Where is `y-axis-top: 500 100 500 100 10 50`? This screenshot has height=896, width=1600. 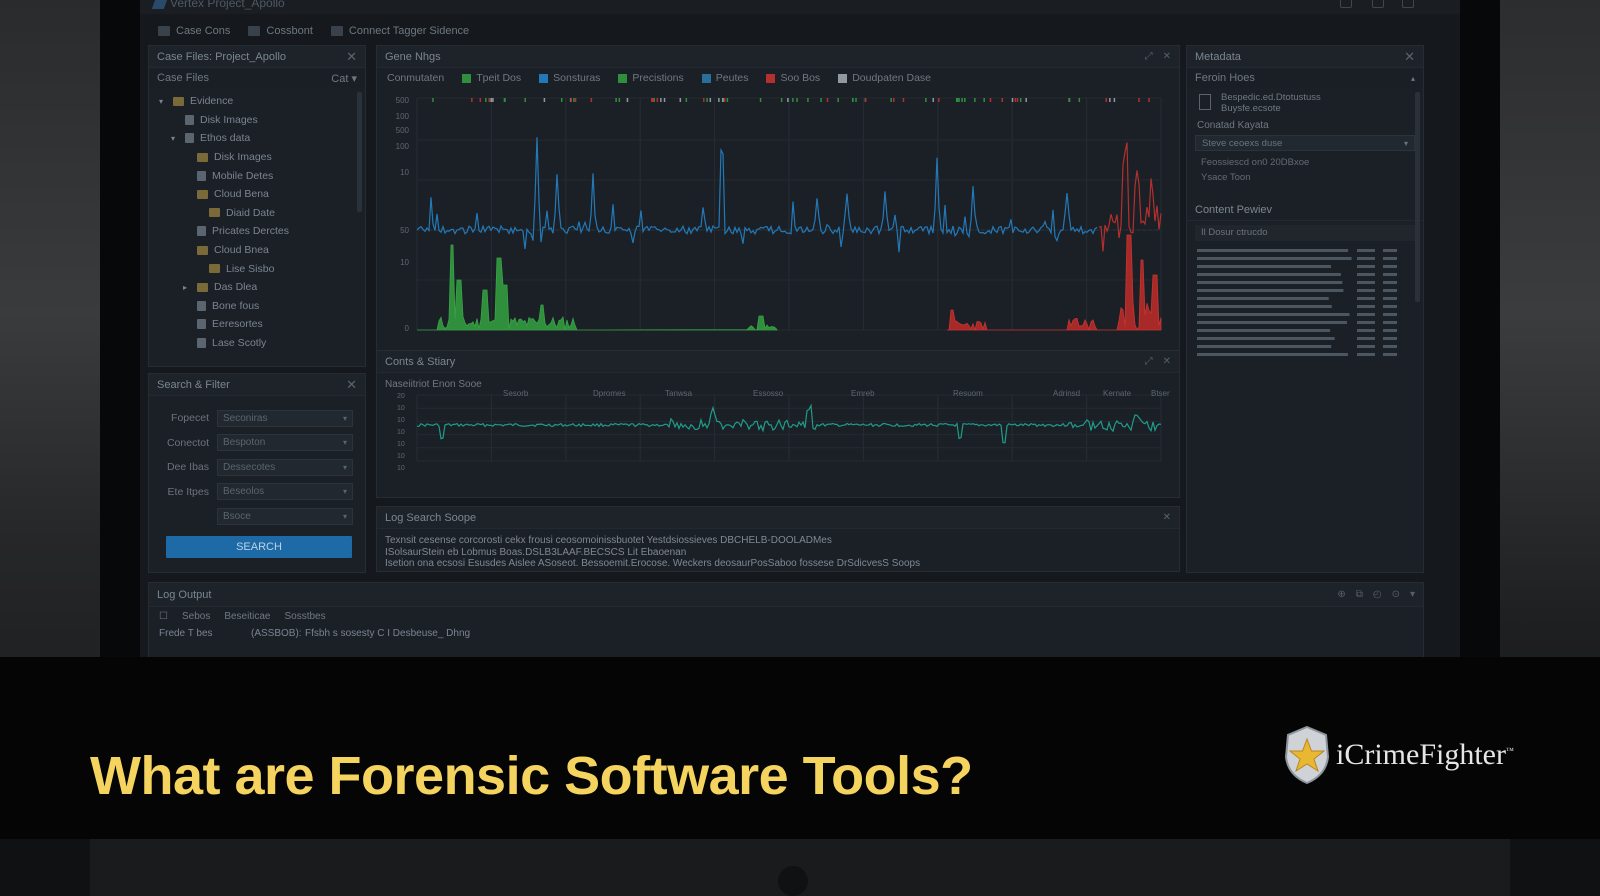 y-axis-top: 500 100 500 100 10 50 is located at coordinates (403, 165).